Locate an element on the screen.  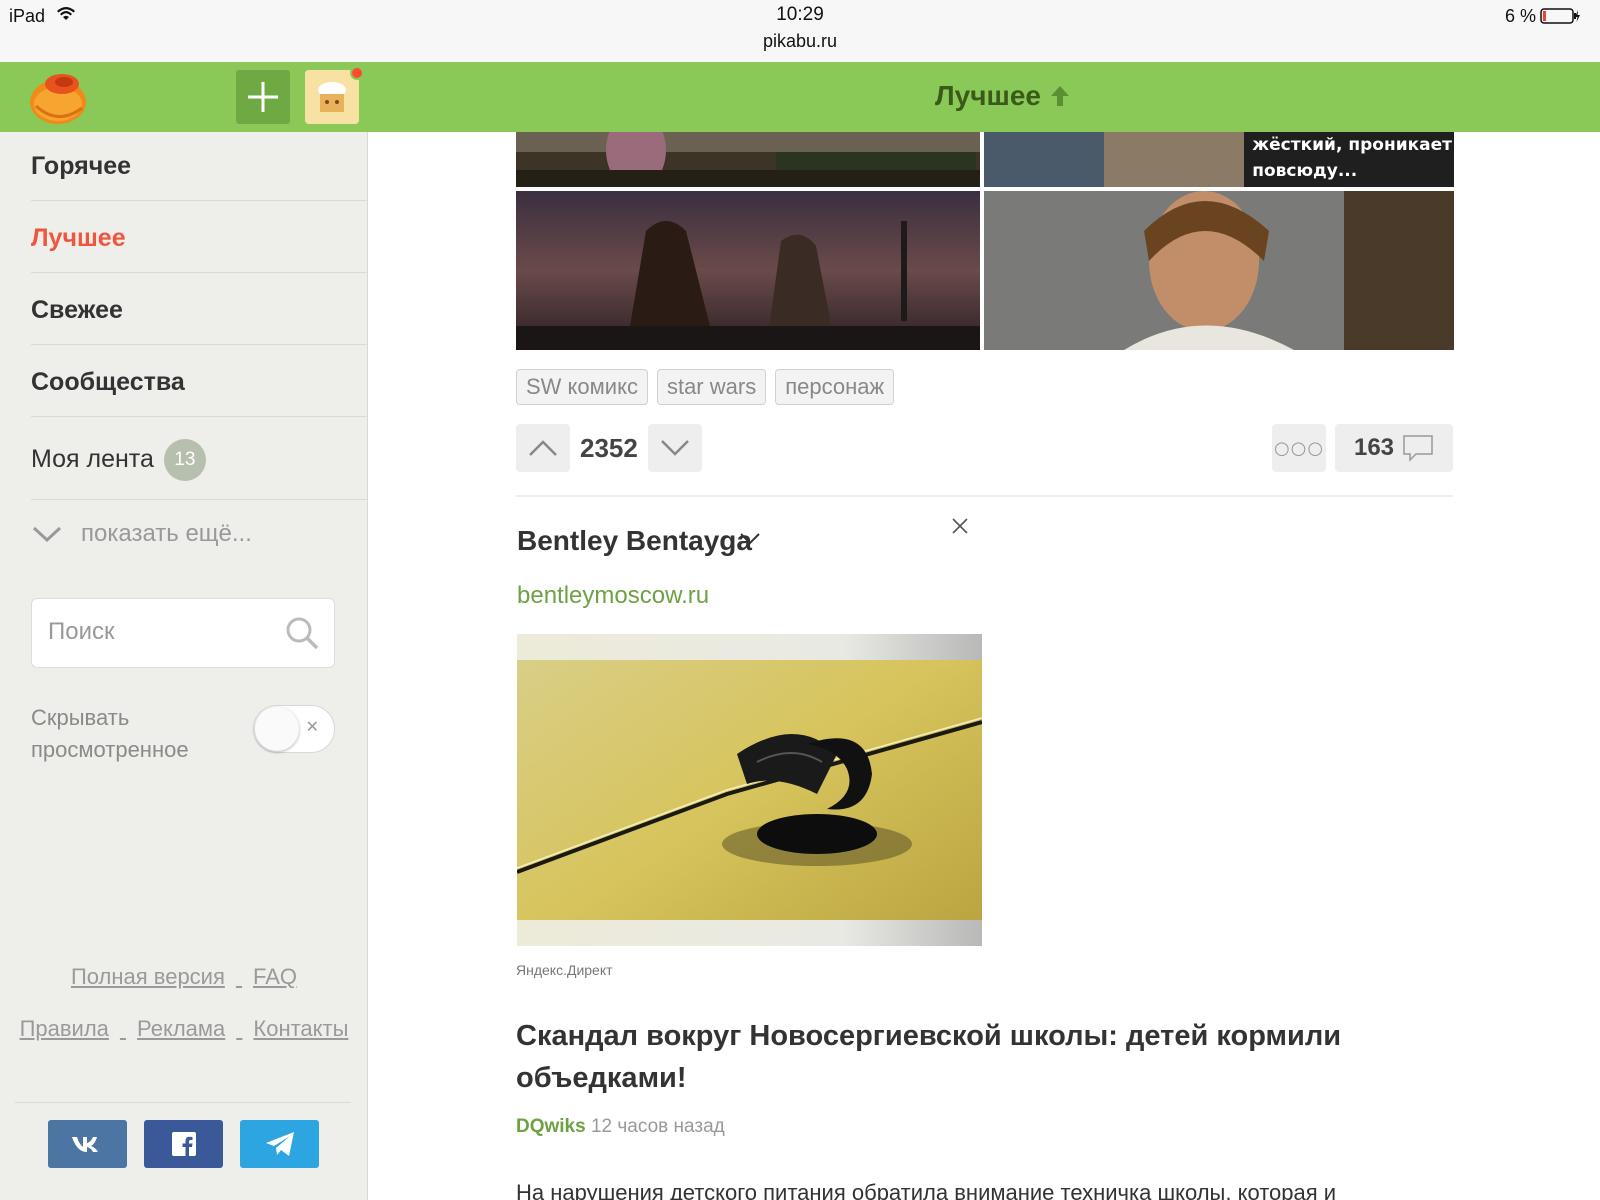
battery-percent: 6 % is located at coordinates (1520, 16).